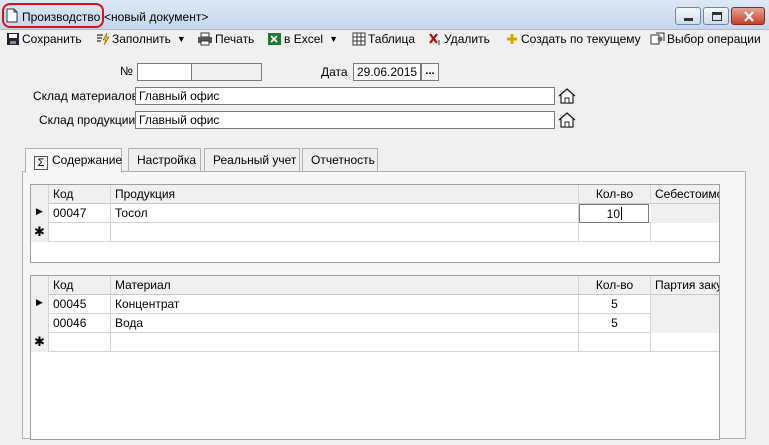 This screenshot has height=445, width=769. What do you see at coordinates (345, 232) in the screenshot?
I see `product-cell` at bounding box center [345, 232].